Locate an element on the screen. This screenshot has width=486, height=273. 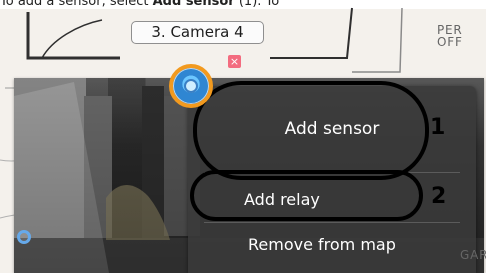
wall-left is located at coordinates (73, 36).